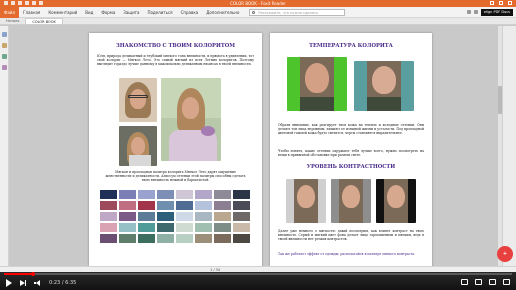 The image size is (516, 290). What do you see at coordinates (10, 12) in the screenshot?
I see `menu-file: Файл` at bounding box center [10, 12].